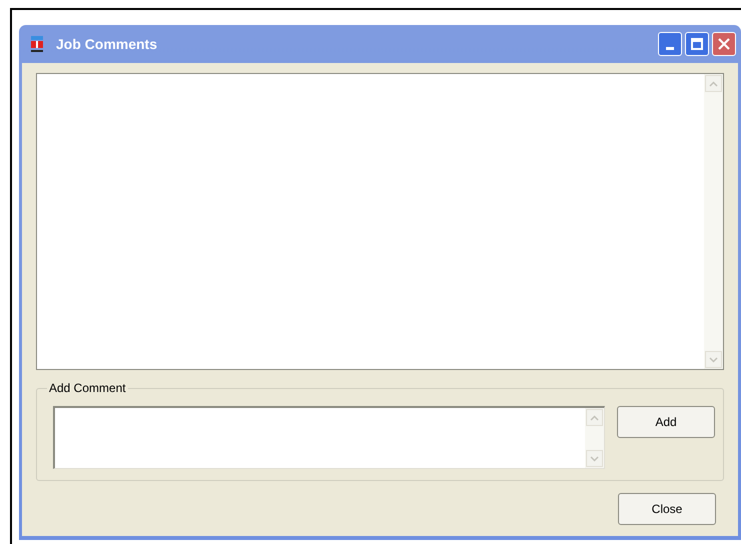 Image resolution: width=741 pixels, height=544 pixels. I want to click on maximize-icon, so click(697, 44).